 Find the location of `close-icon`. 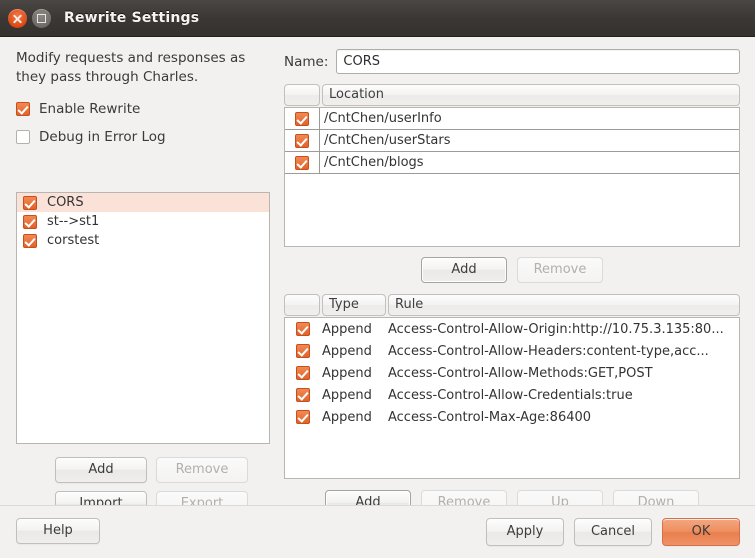

close-icon is located at coordinates (17, 18).